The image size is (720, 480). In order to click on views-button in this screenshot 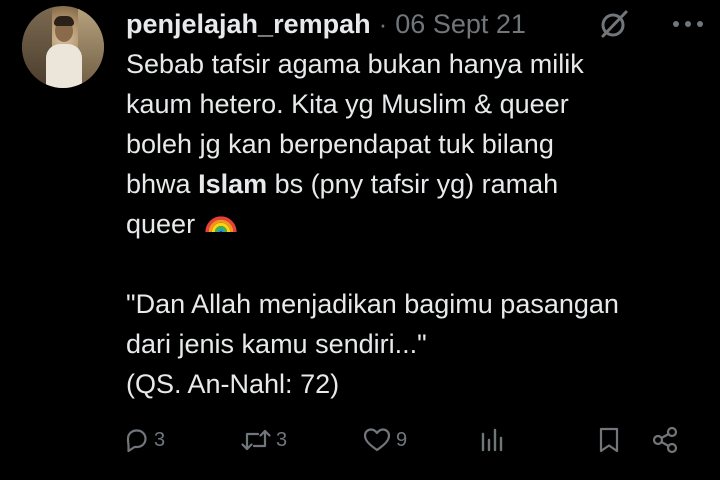, I will do `click(494, 440)`.